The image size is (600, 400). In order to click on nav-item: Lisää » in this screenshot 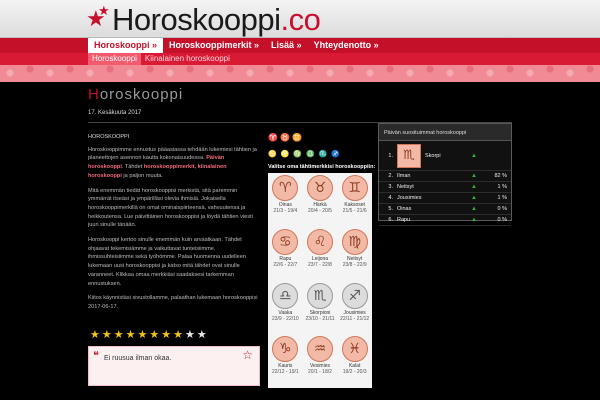, I will do `click(286, 45)`.